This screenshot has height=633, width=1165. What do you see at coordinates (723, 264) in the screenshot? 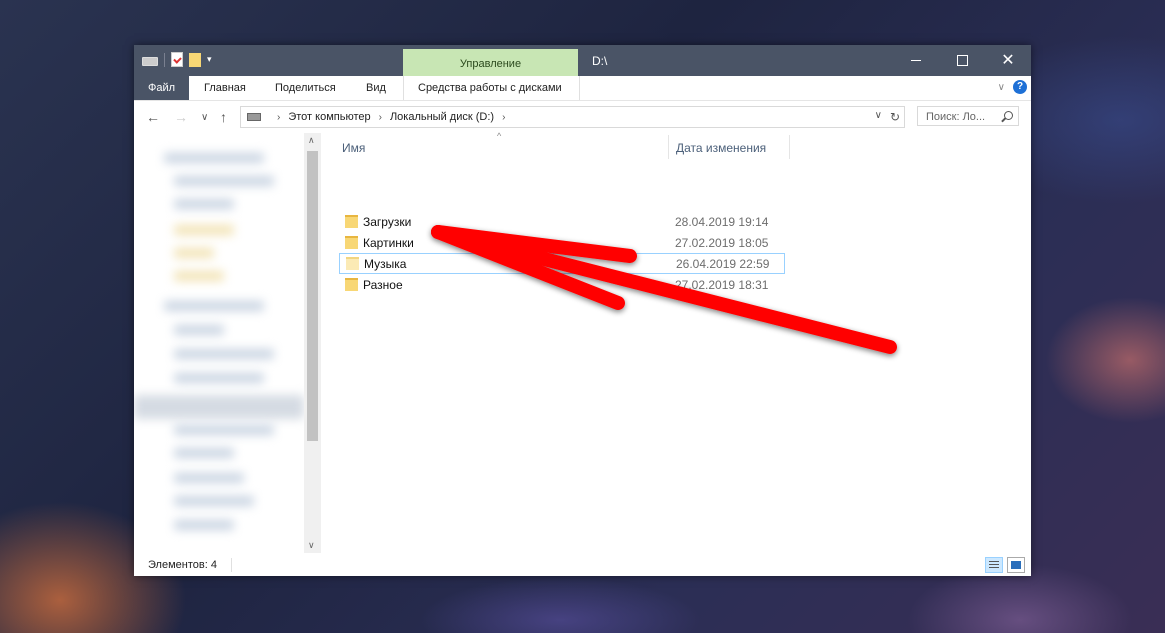
I see `file-date: 26.04.2019 22:59` at bounding box center [723, 264].